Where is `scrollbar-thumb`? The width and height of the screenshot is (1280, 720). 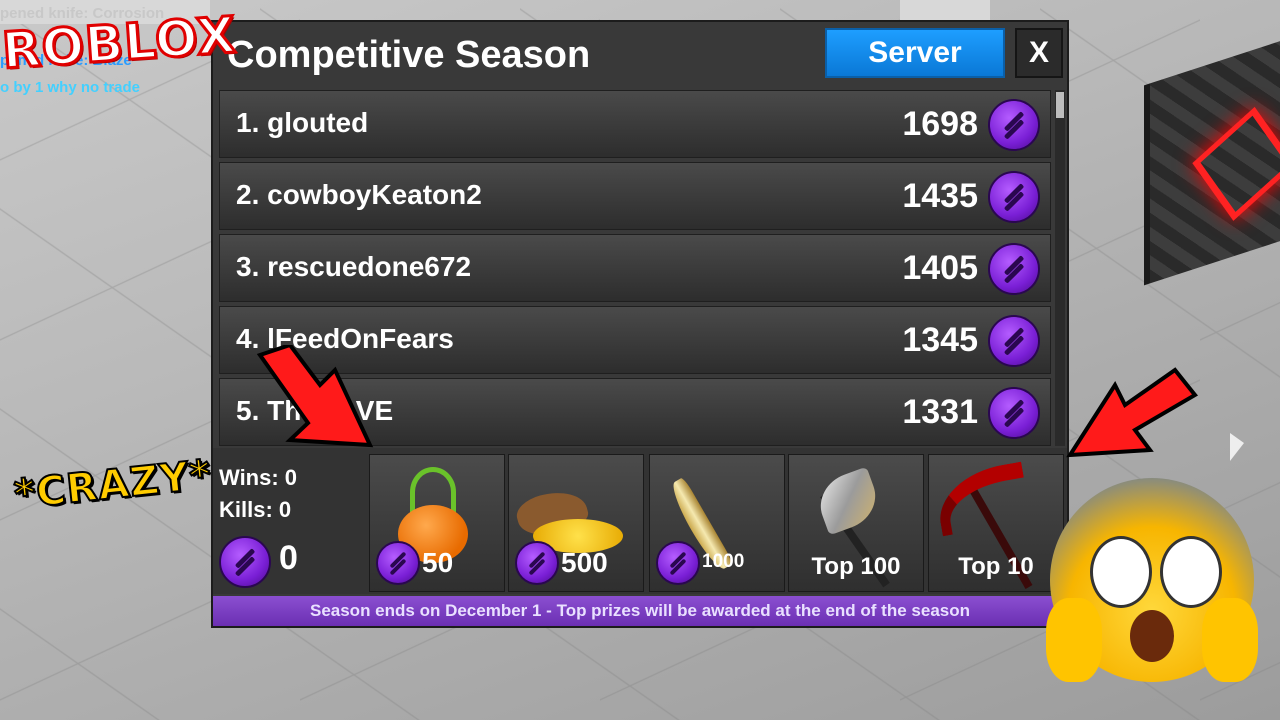
scrollbar-thumb is located at coordinates (1060, 105).